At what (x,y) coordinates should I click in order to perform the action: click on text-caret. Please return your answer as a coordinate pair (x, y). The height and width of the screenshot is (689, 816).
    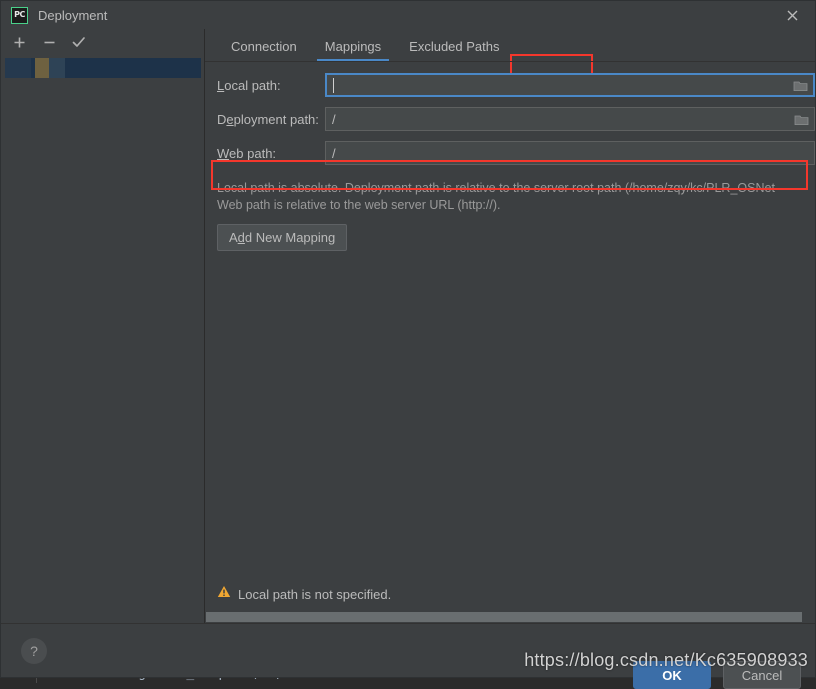
    Looking at the image, I should click on (333, 85).